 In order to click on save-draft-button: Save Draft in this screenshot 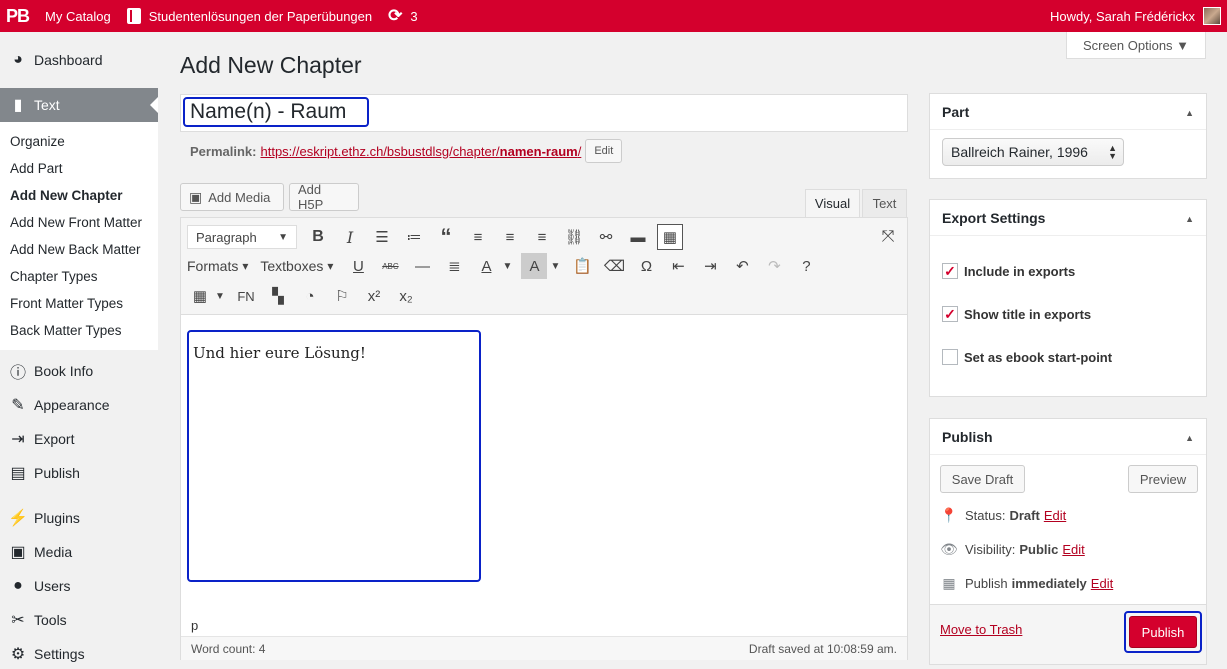, I will do `click(982, 479)`.